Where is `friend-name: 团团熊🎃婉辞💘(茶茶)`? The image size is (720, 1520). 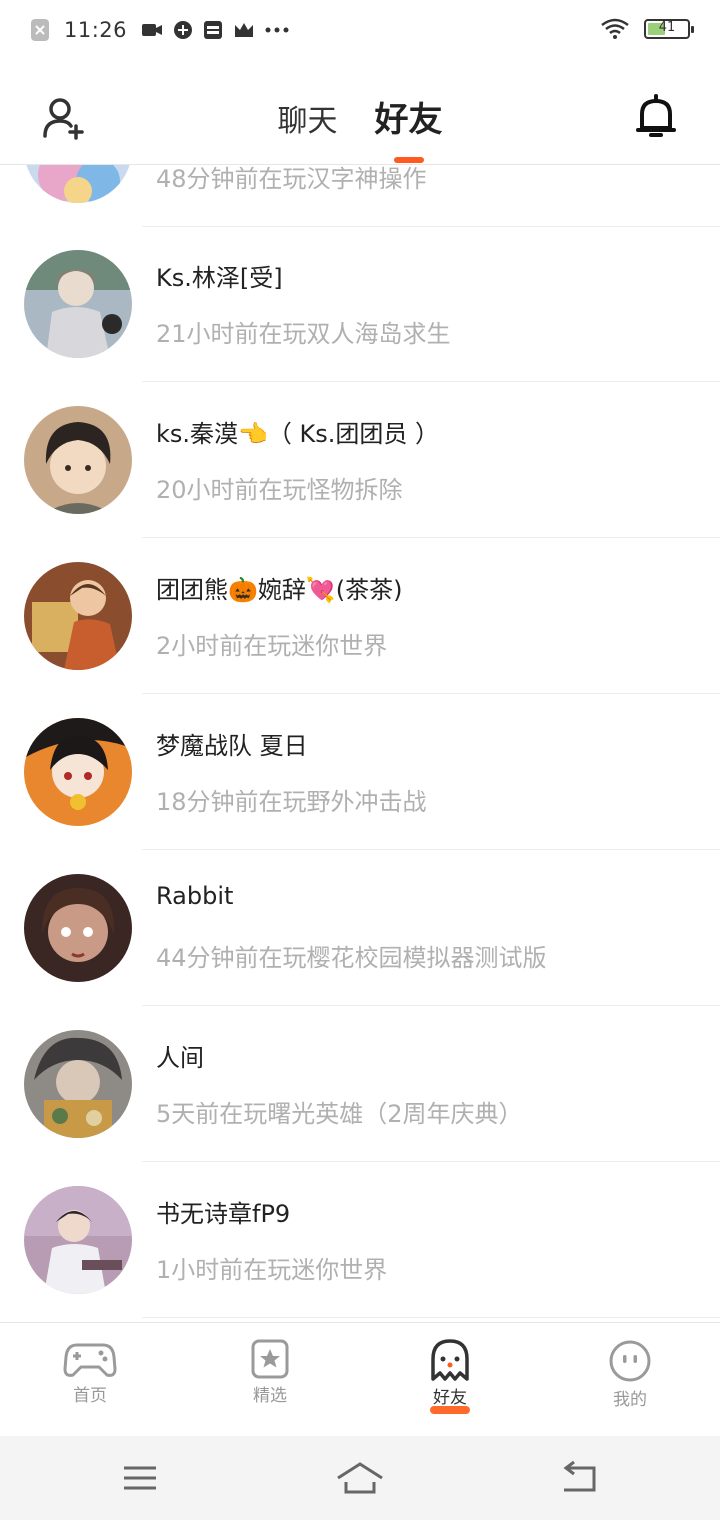 friend-name: 团团熊🎃婉辞💘(茶茶) is located at coordinates (279, 590).